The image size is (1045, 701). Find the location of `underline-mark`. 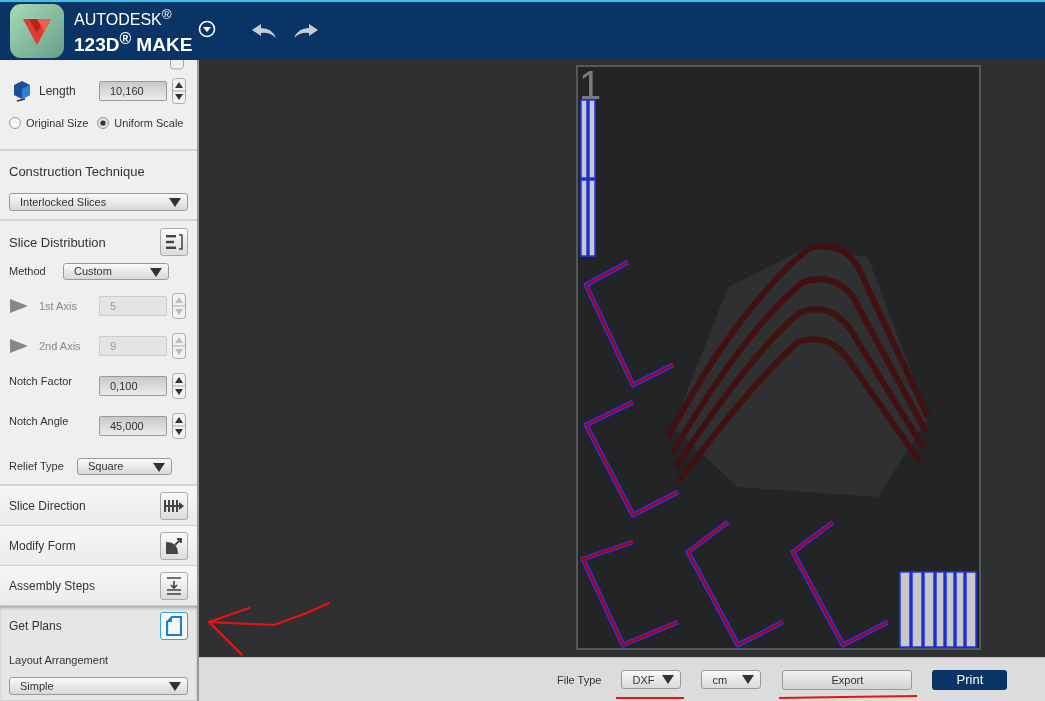

underline-mark is located at coordinates (650, 698).